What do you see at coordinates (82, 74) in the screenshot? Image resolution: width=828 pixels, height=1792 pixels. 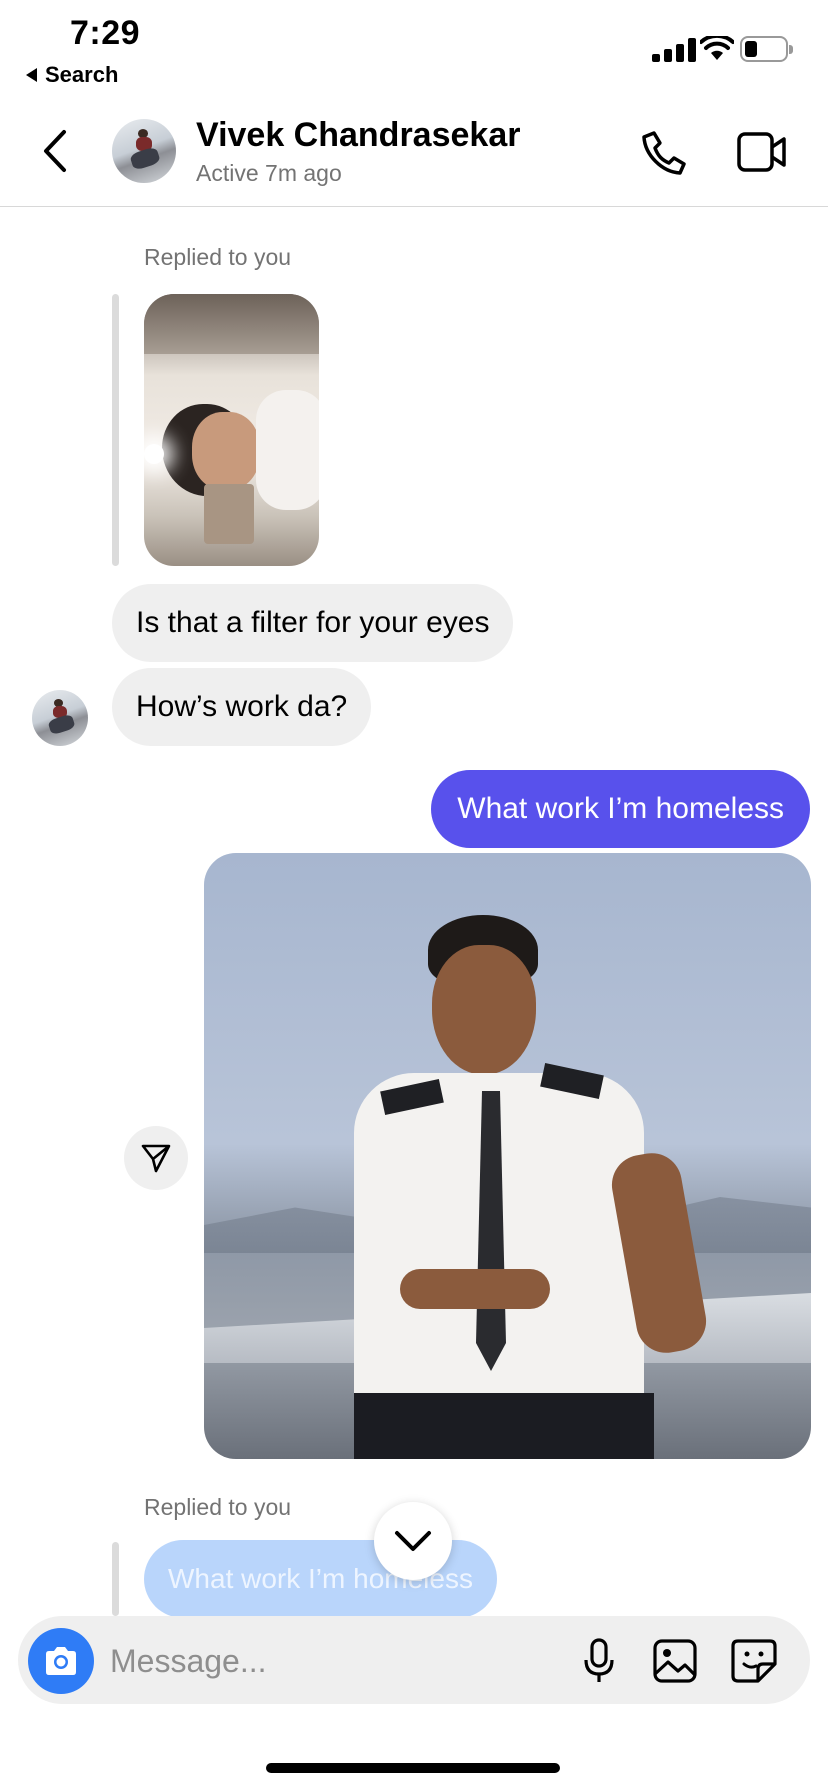 I see `back-to-app-label: Search` at bounding box center [82, 74].